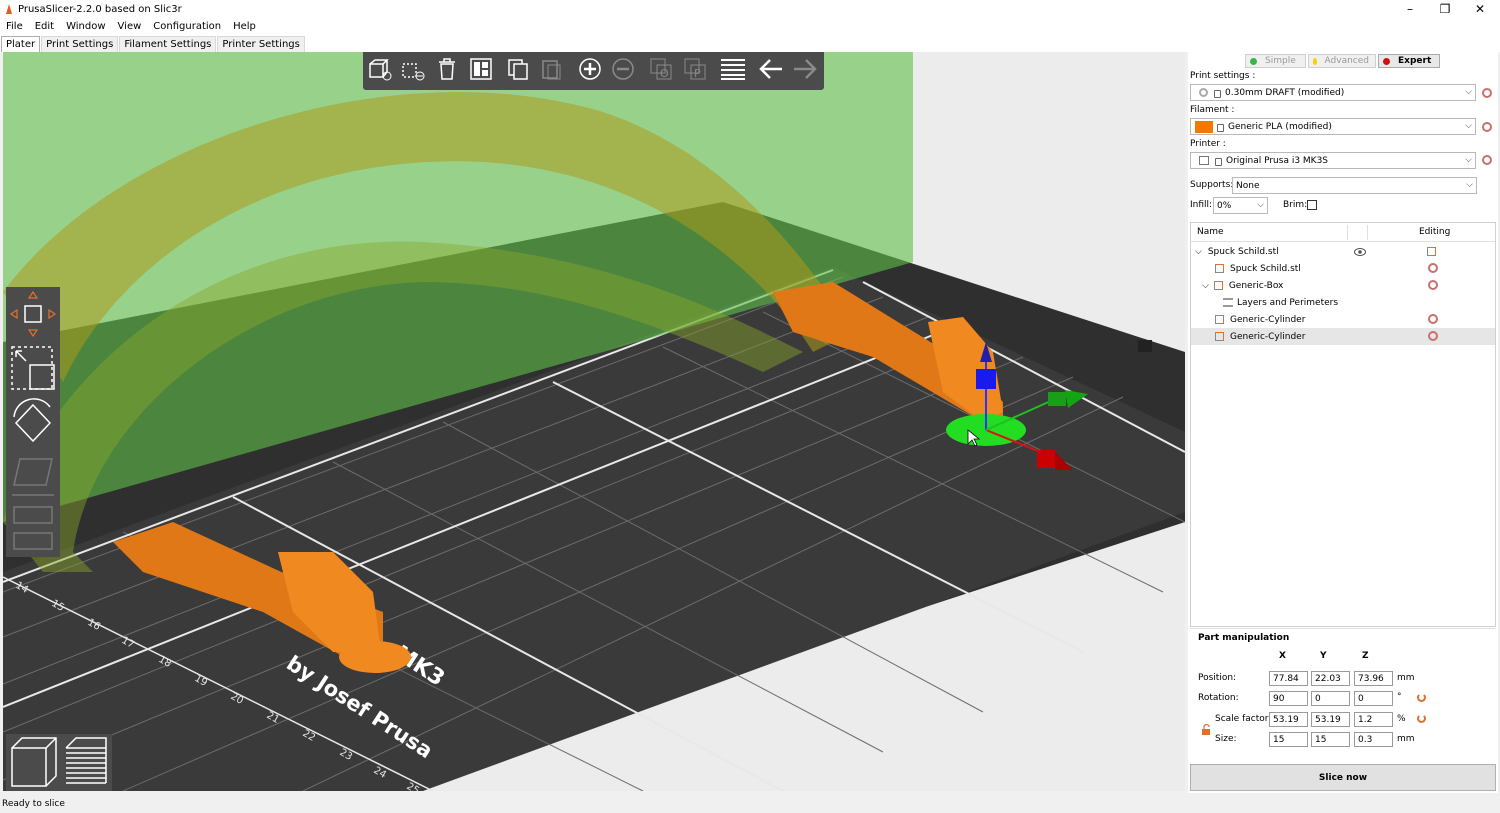  What do you see at coordinates (1330, 739) in the screenshot?
I see `size-y-input: 15` at bounding box center [1330, 739].